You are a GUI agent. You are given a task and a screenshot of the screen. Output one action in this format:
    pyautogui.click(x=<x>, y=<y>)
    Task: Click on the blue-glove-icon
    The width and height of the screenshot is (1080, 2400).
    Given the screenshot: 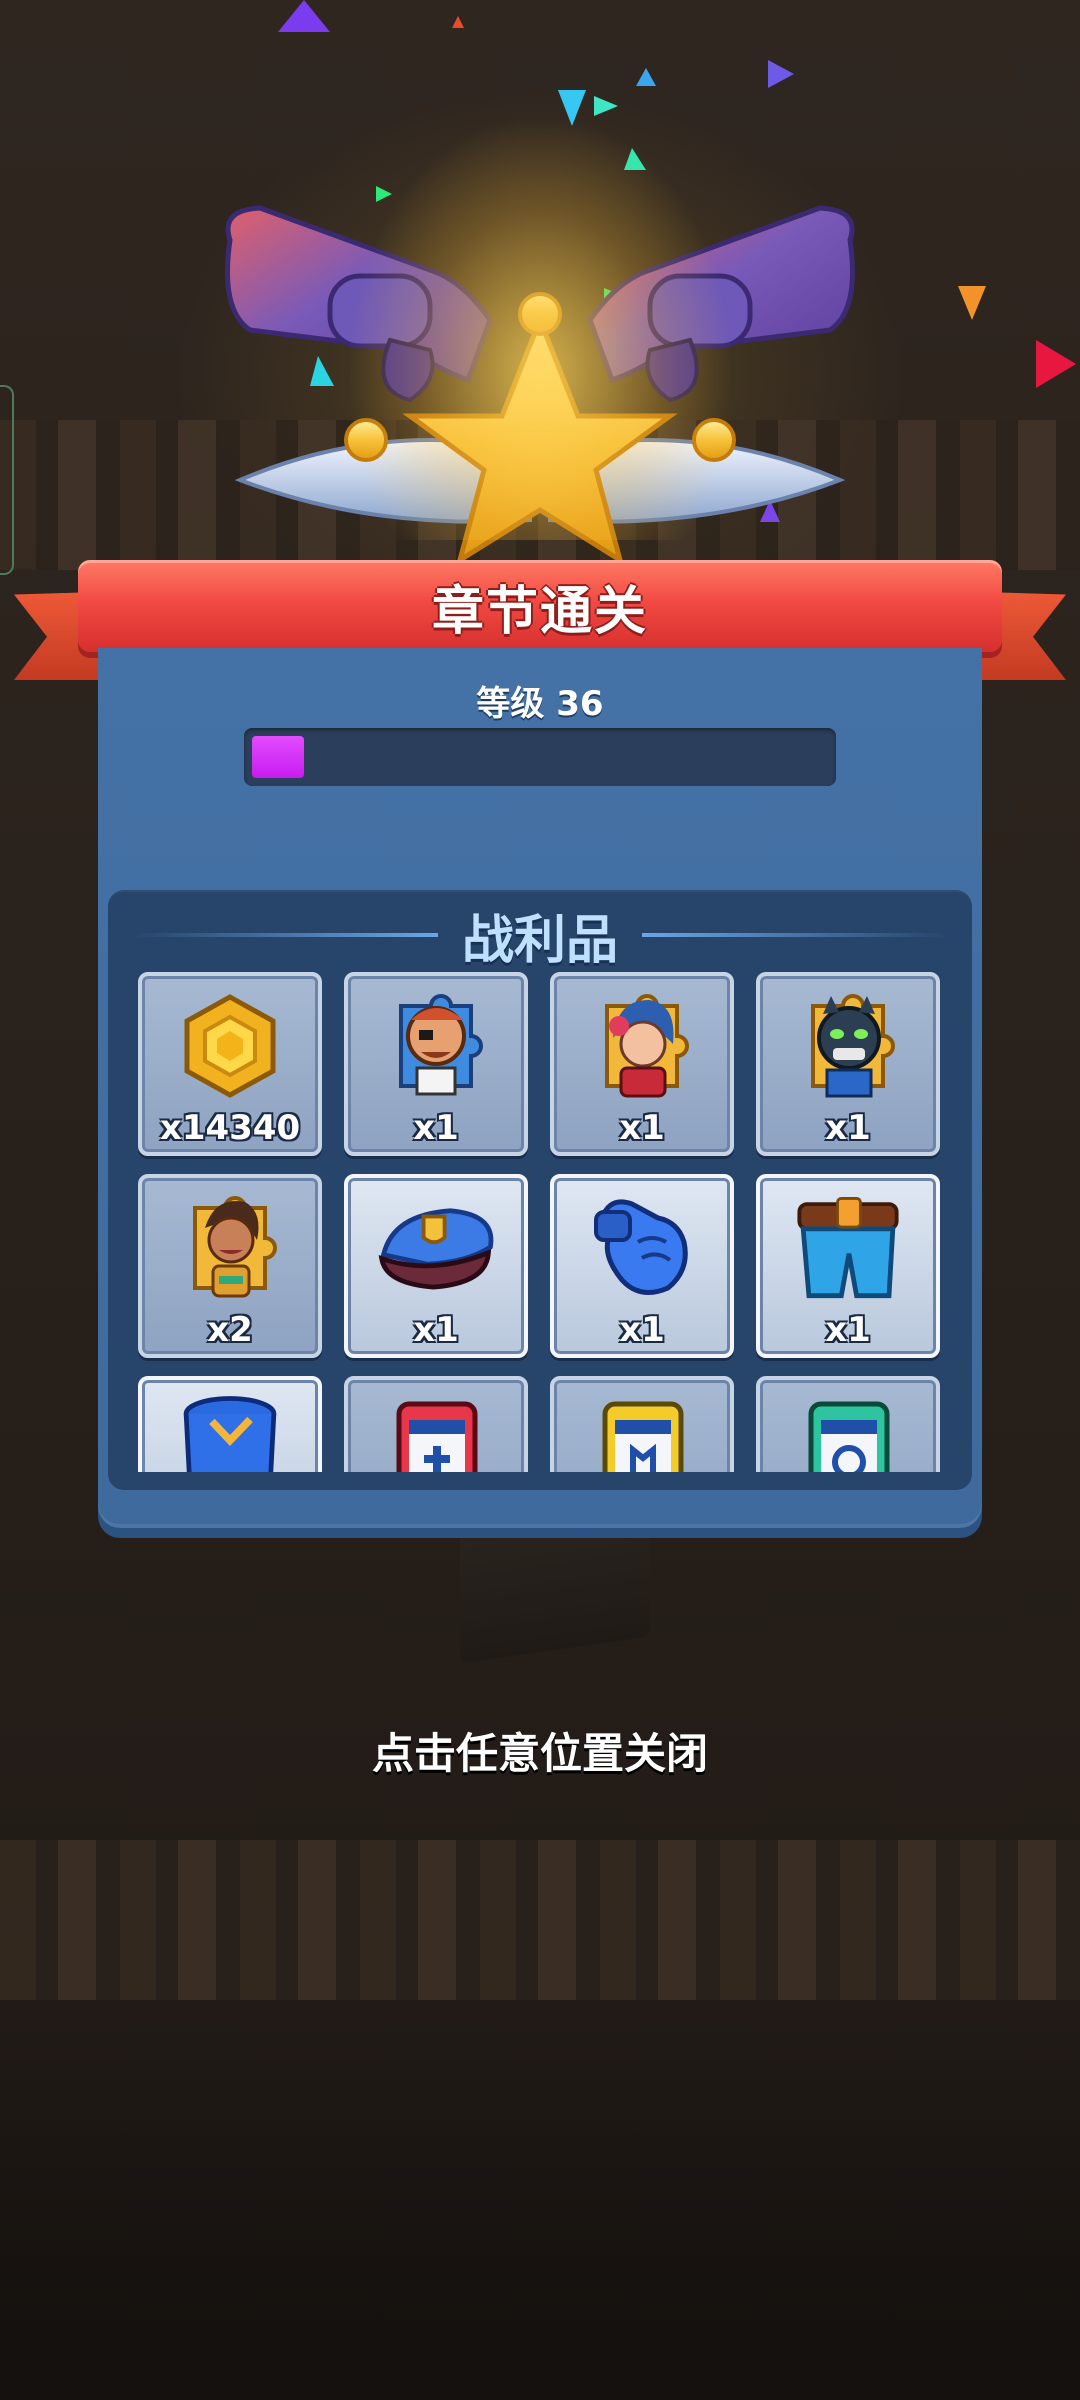 What is the action you would take?
    pyautogui.click(x=642, y=1248)
    